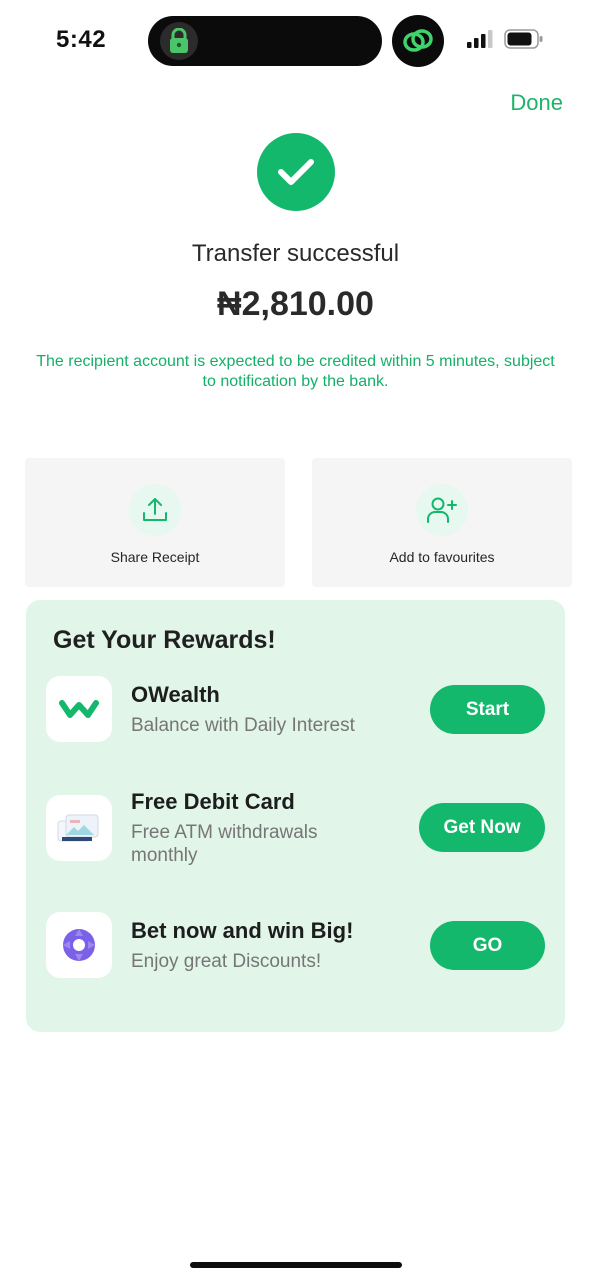 Image resolution: width=591 pixels, height=1280 pixels. What do you see at coordinates (265, 41) in the screenshot?
I see `dynamic-island` at bounding box center [265, 41].